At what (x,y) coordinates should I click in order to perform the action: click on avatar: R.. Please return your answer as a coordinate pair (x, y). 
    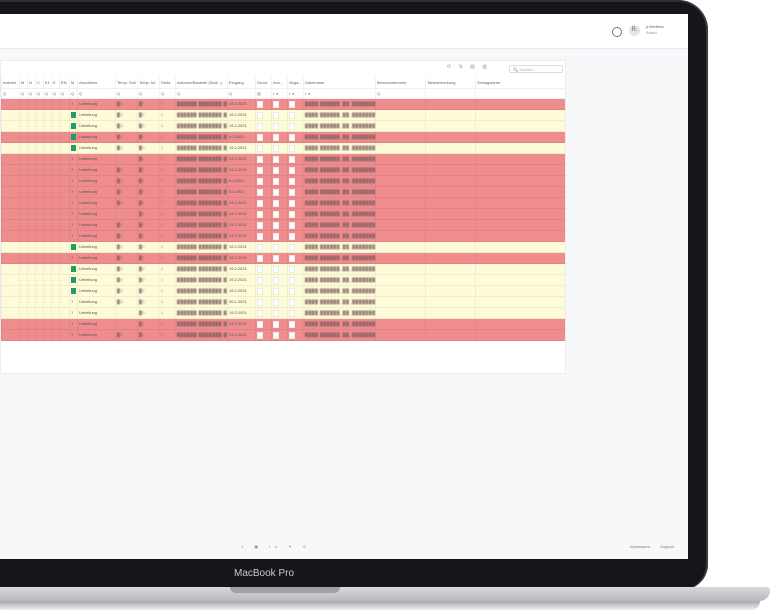
    Looking at the image, I should click on (634, 30).